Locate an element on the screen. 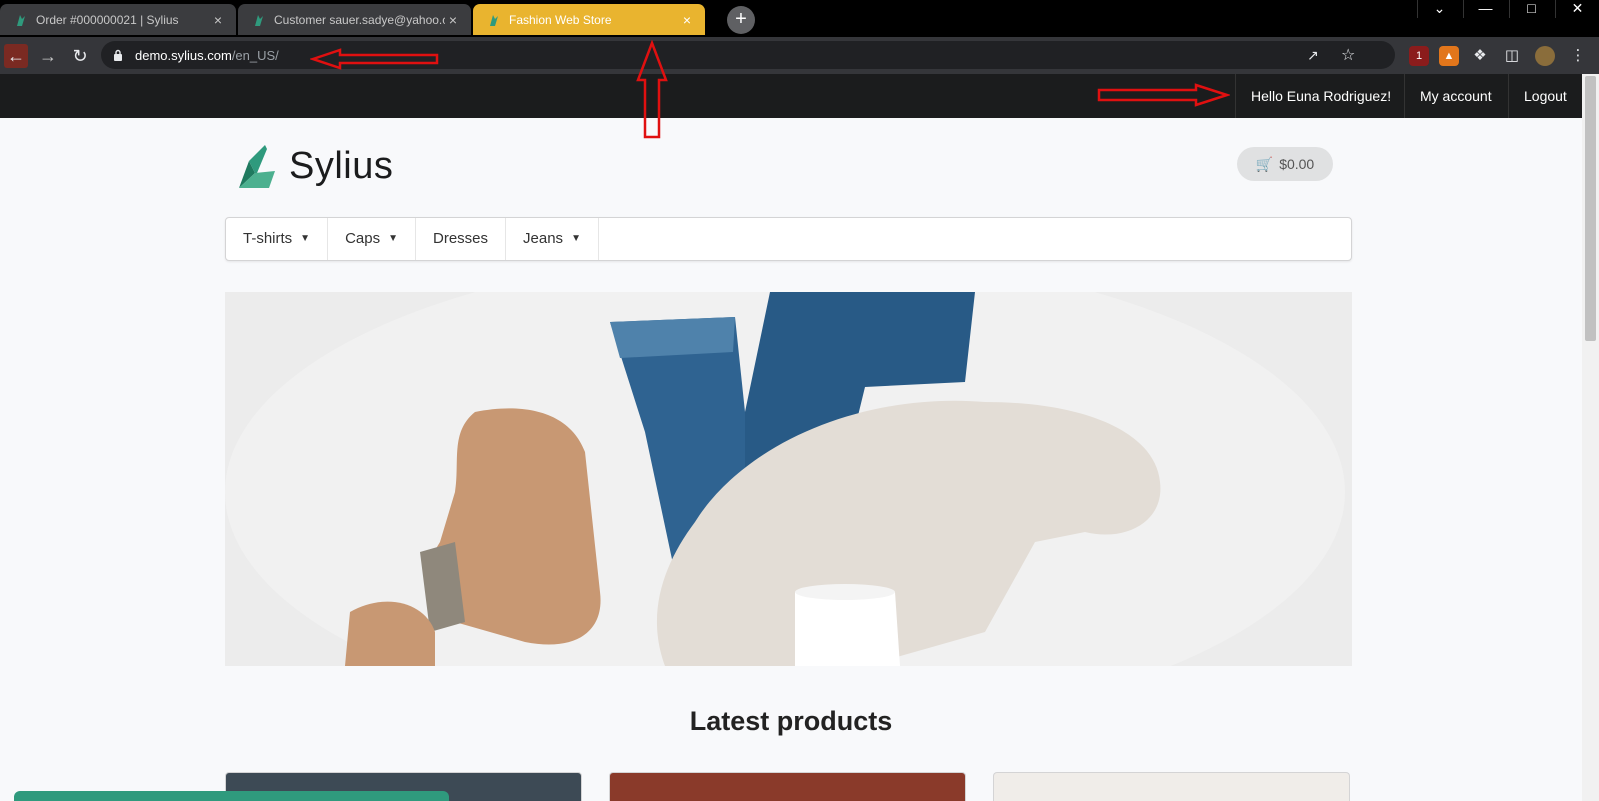 The image size is (1599, 801). minimize-icon: — is located at coordinates (1485, 9).